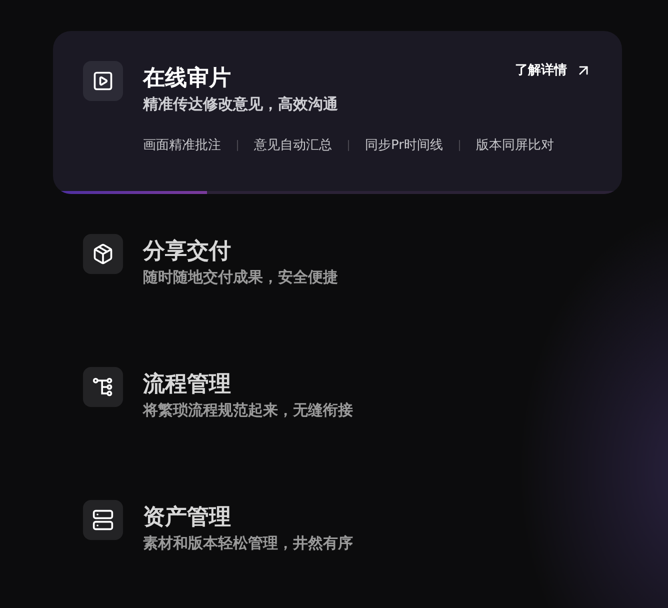  Describe the element at coordinates (515, 145) in the screenshot. I see `feature-tag: 版本同屏比对` at that location.